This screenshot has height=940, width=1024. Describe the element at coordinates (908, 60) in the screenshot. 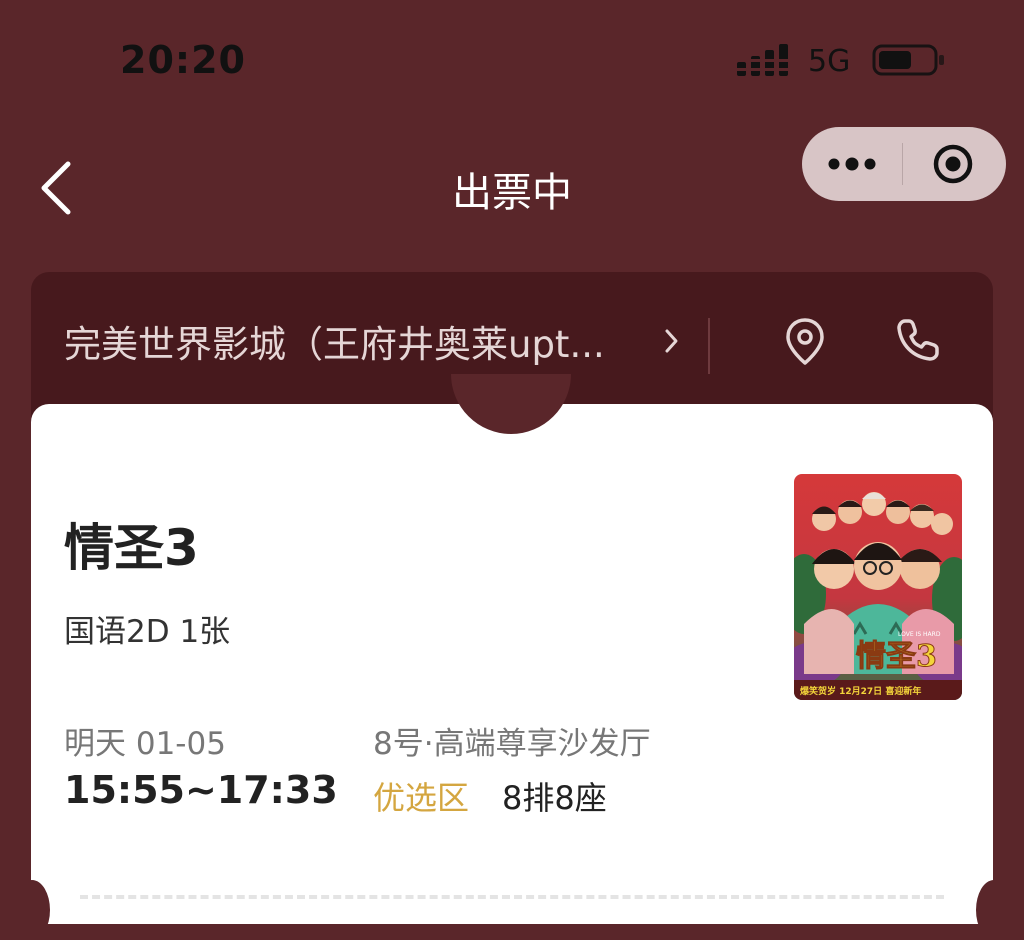

I see `battery-icon` at that location.